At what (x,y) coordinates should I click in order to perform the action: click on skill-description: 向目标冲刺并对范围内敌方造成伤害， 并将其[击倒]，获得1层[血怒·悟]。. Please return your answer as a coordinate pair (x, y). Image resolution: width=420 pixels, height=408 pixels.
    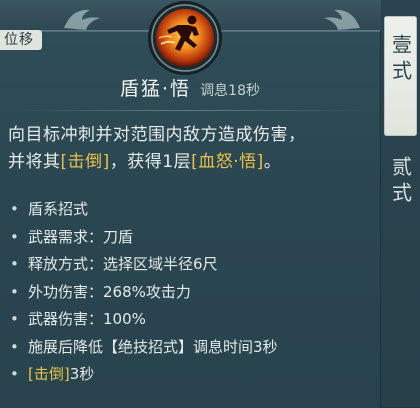
    Looking at the image, I should click on (191, 149).